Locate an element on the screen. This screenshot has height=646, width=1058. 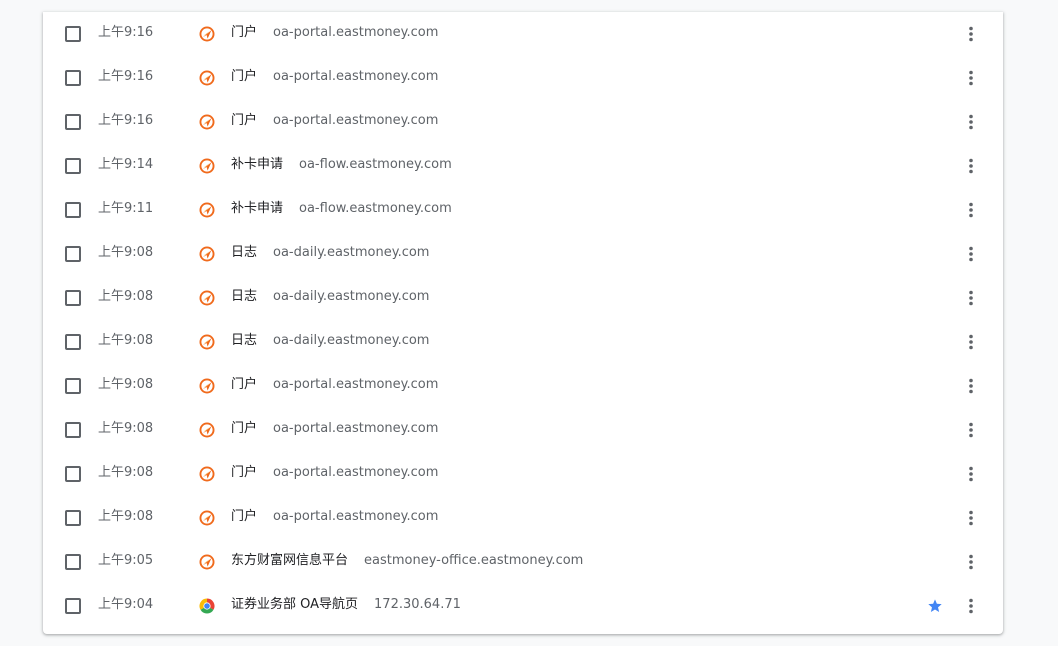
page-domain: eastmoney-office.eastmoney.com is located at coordinates (474, 560).